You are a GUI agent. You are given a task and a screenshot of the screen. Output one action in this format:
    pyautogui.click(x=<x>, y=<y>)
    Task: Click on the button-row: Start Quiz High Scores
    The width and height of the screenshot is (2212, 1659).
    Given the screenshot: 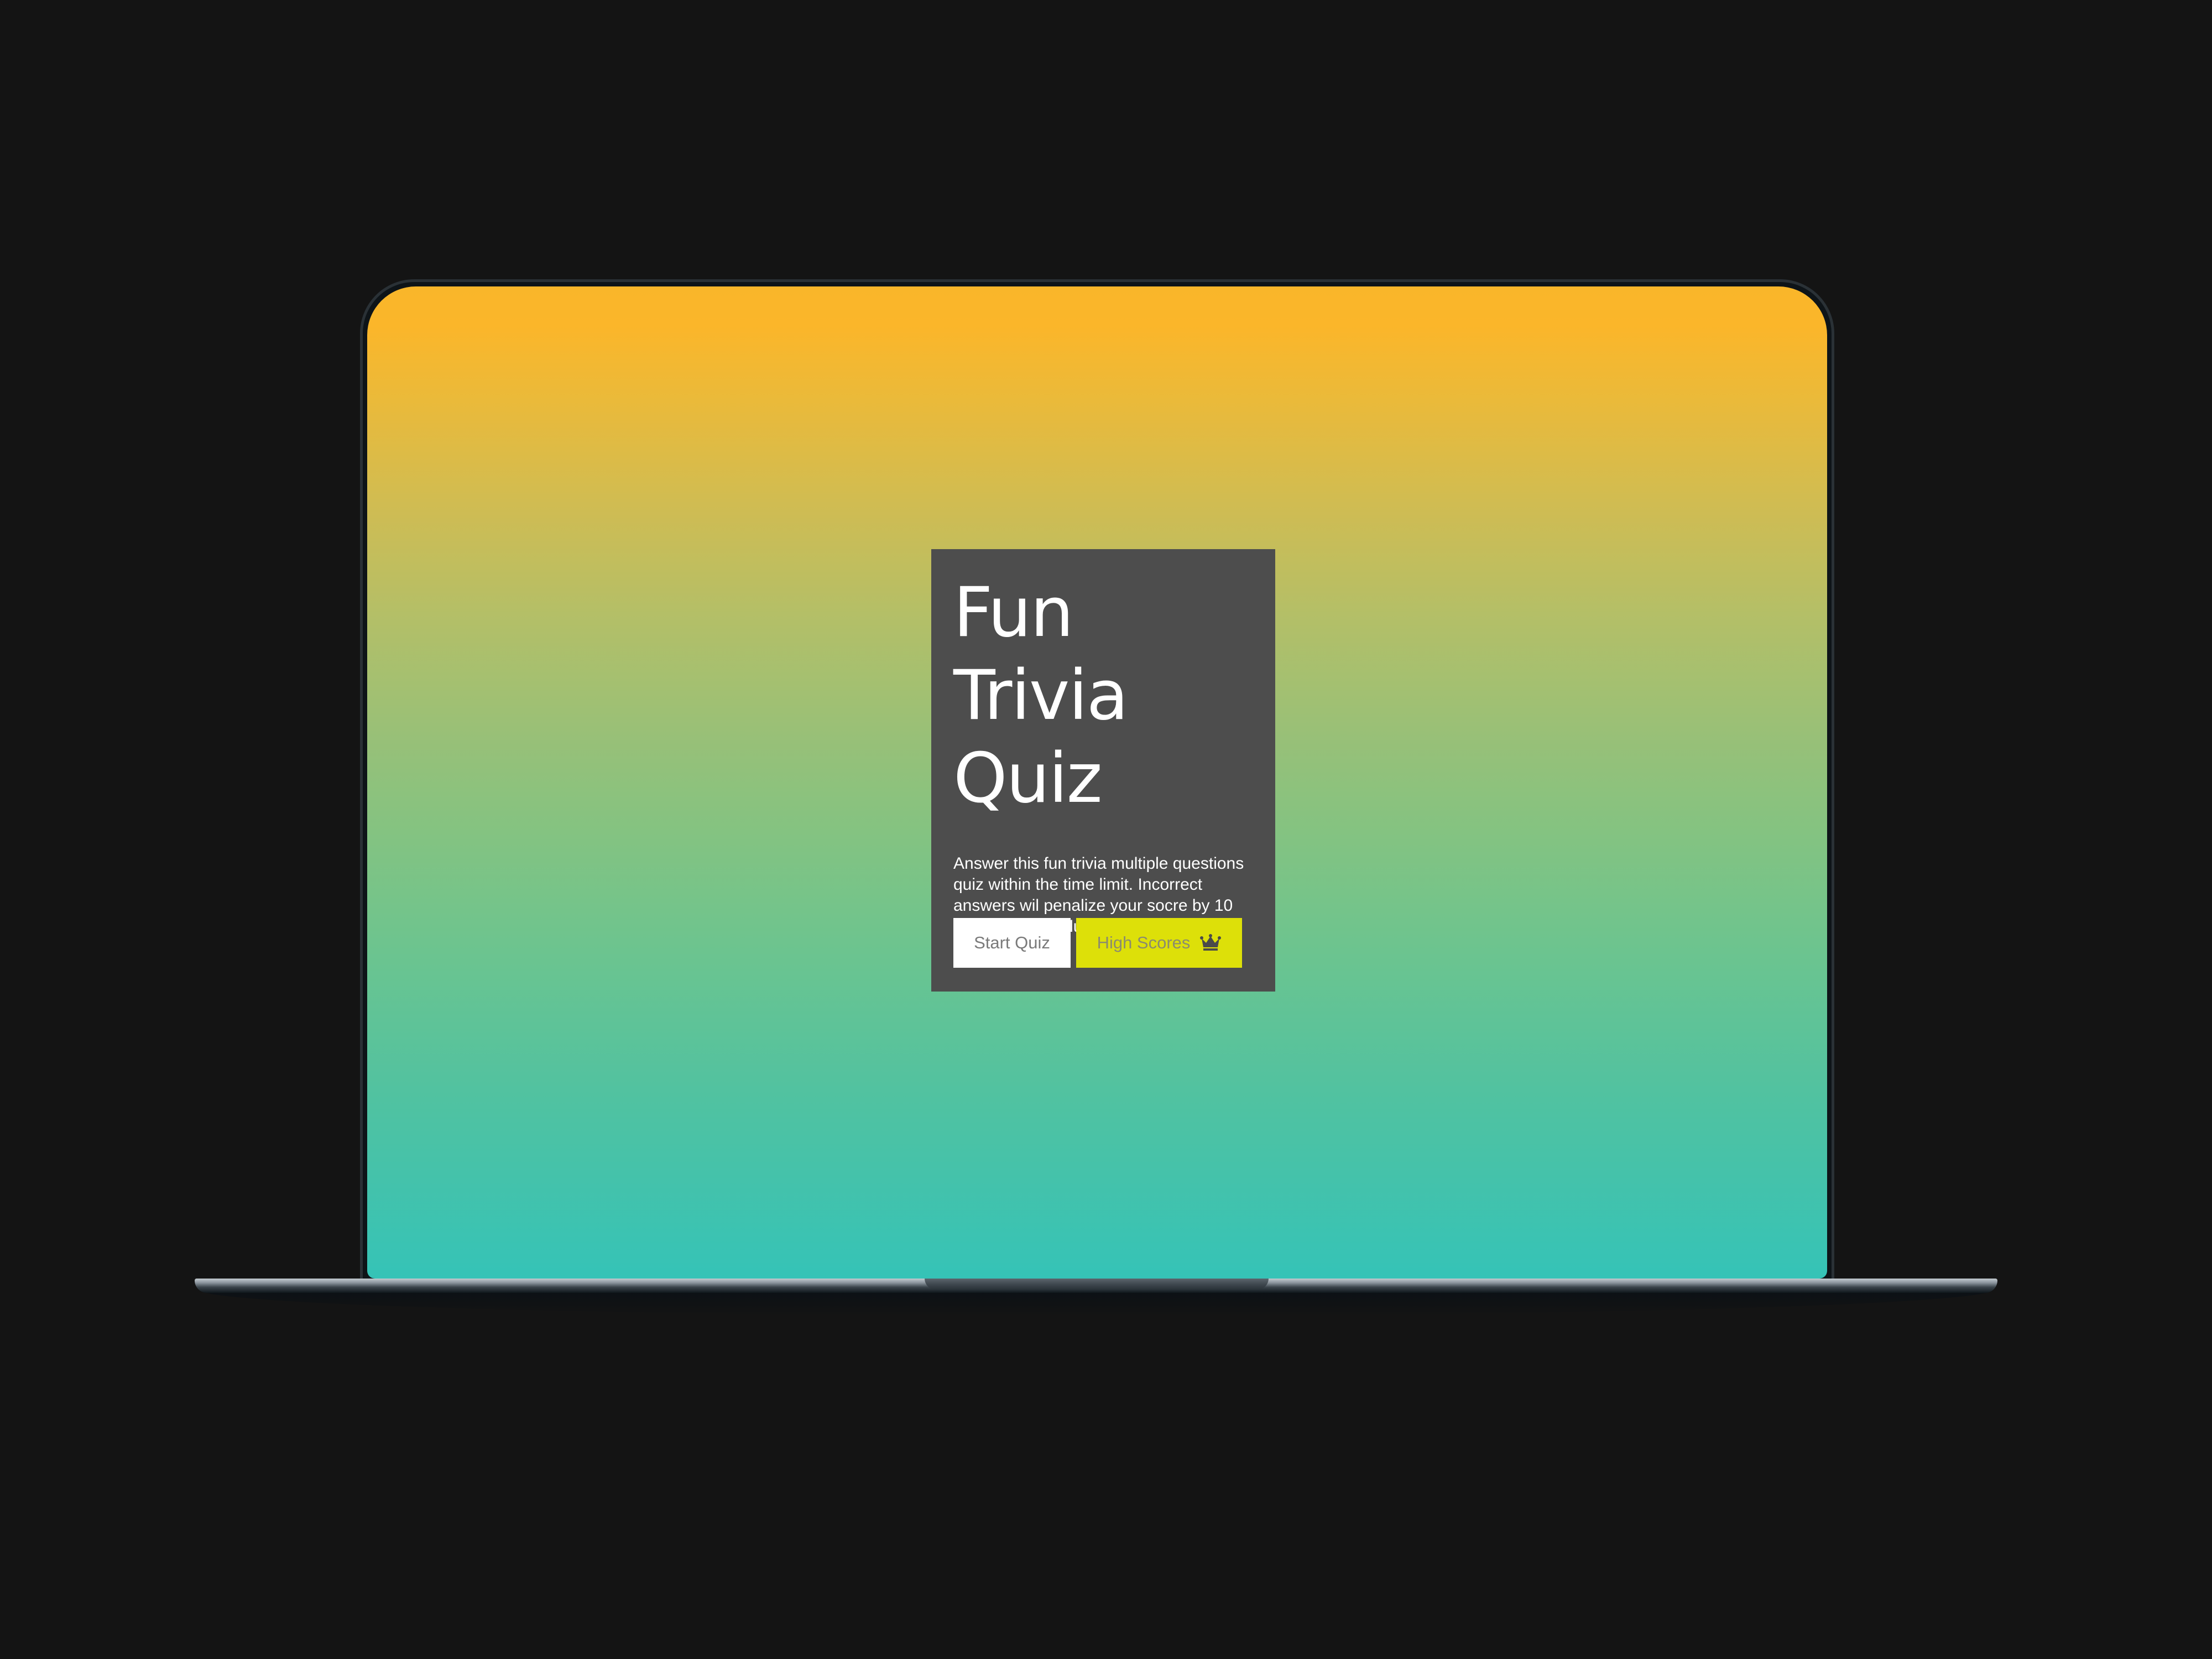 What is the action you would take?
    pyautogui.click(x=1097, y=943)
    